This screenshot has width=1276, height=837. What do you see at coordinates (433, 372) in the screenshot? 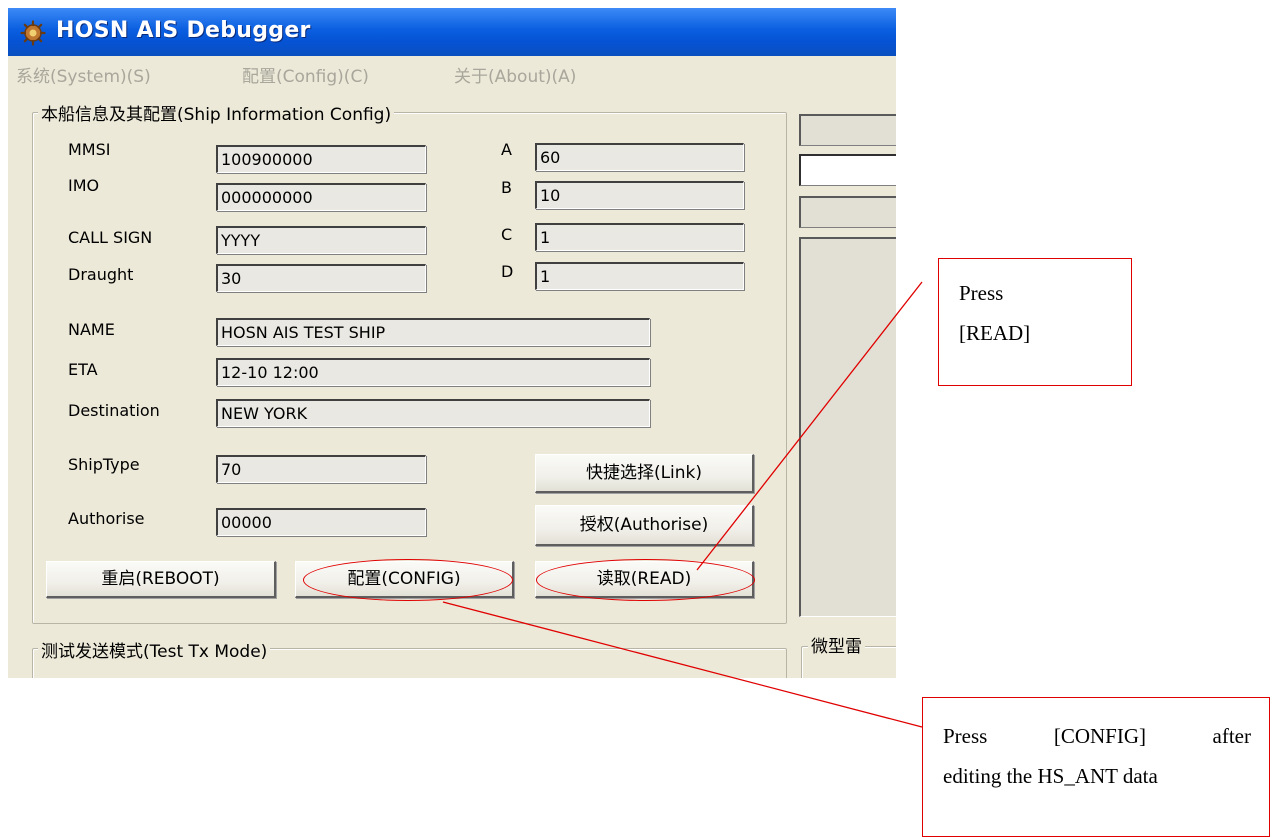
I see `eta-field: 12-10 12:00` at bounding box center [433, 372].